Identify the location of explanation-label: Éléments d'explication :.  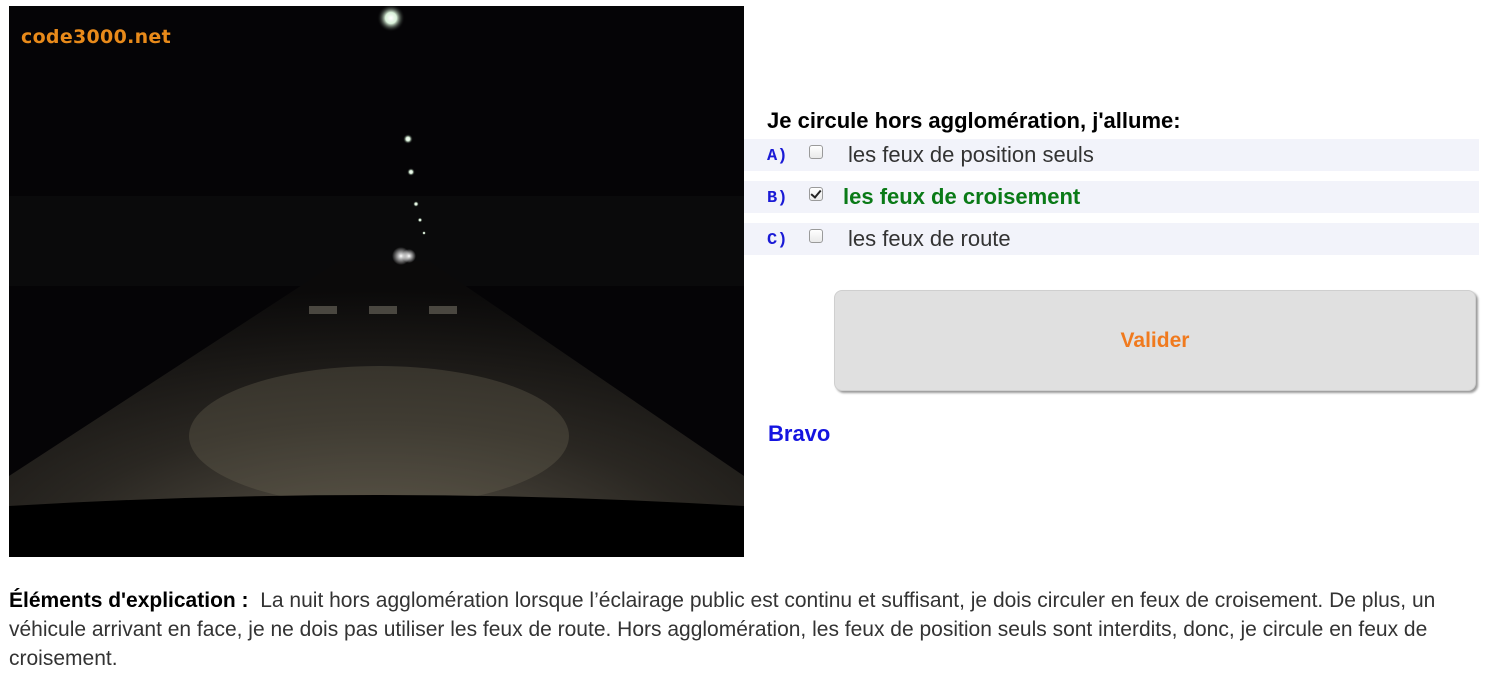
(129, 600).